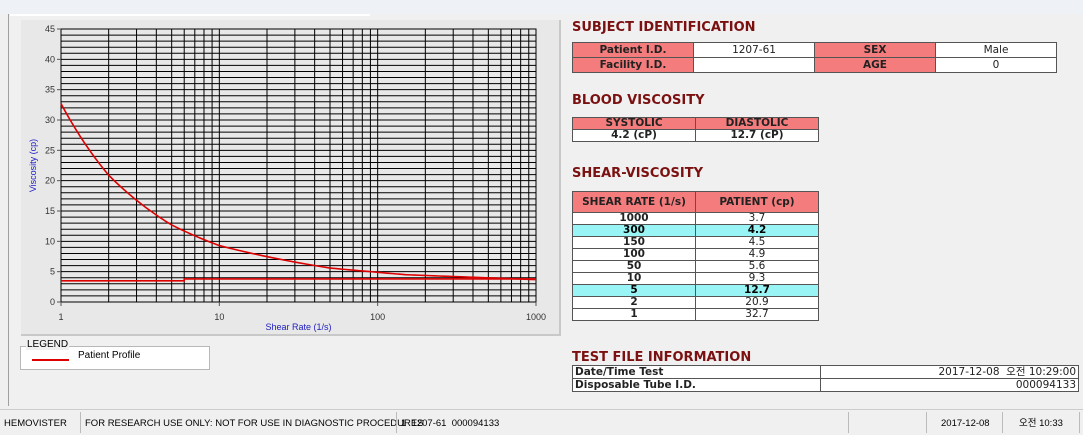  Describe the element at coordinates (634, 218) in the screenshot. I see `shear-rate-cell: 1000` at that location.